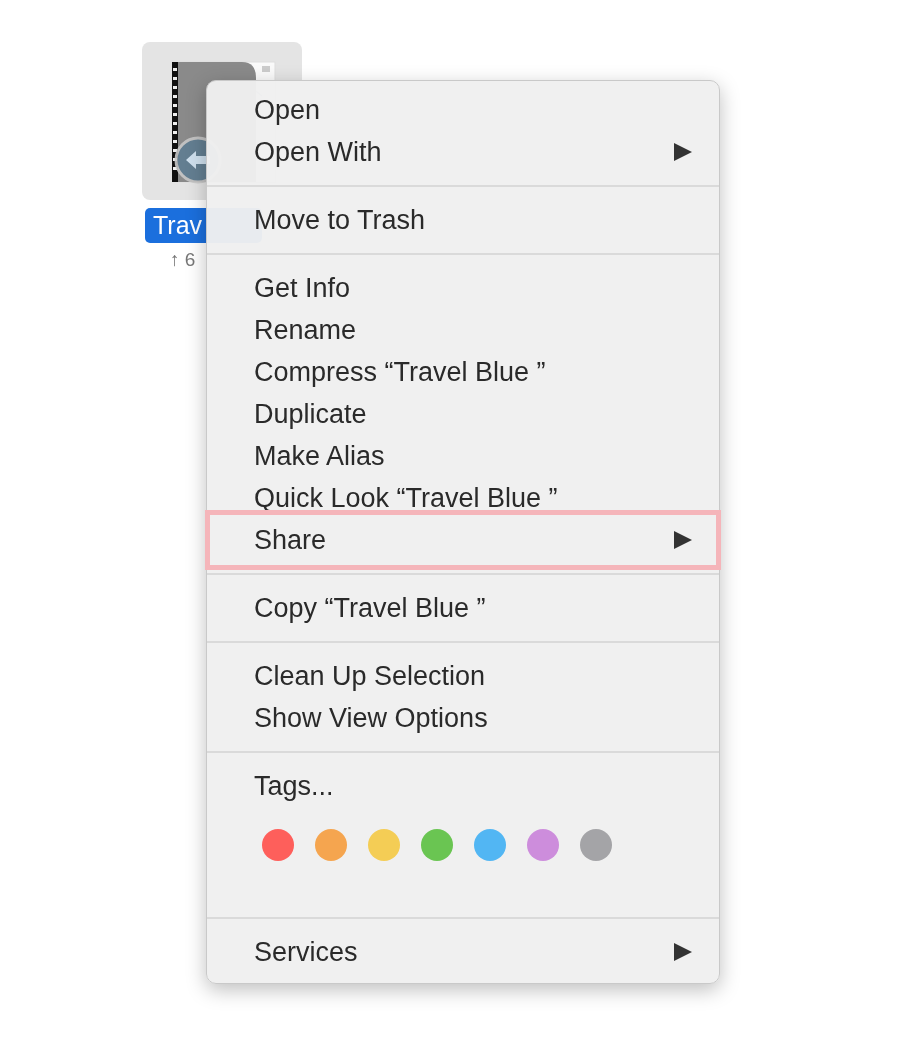 This screenshot has height=1048, width=920. What do you see at coordinates (463, 152) in the screenshot?
I see `menu-item: Open With` at bounding box center [463, 152].